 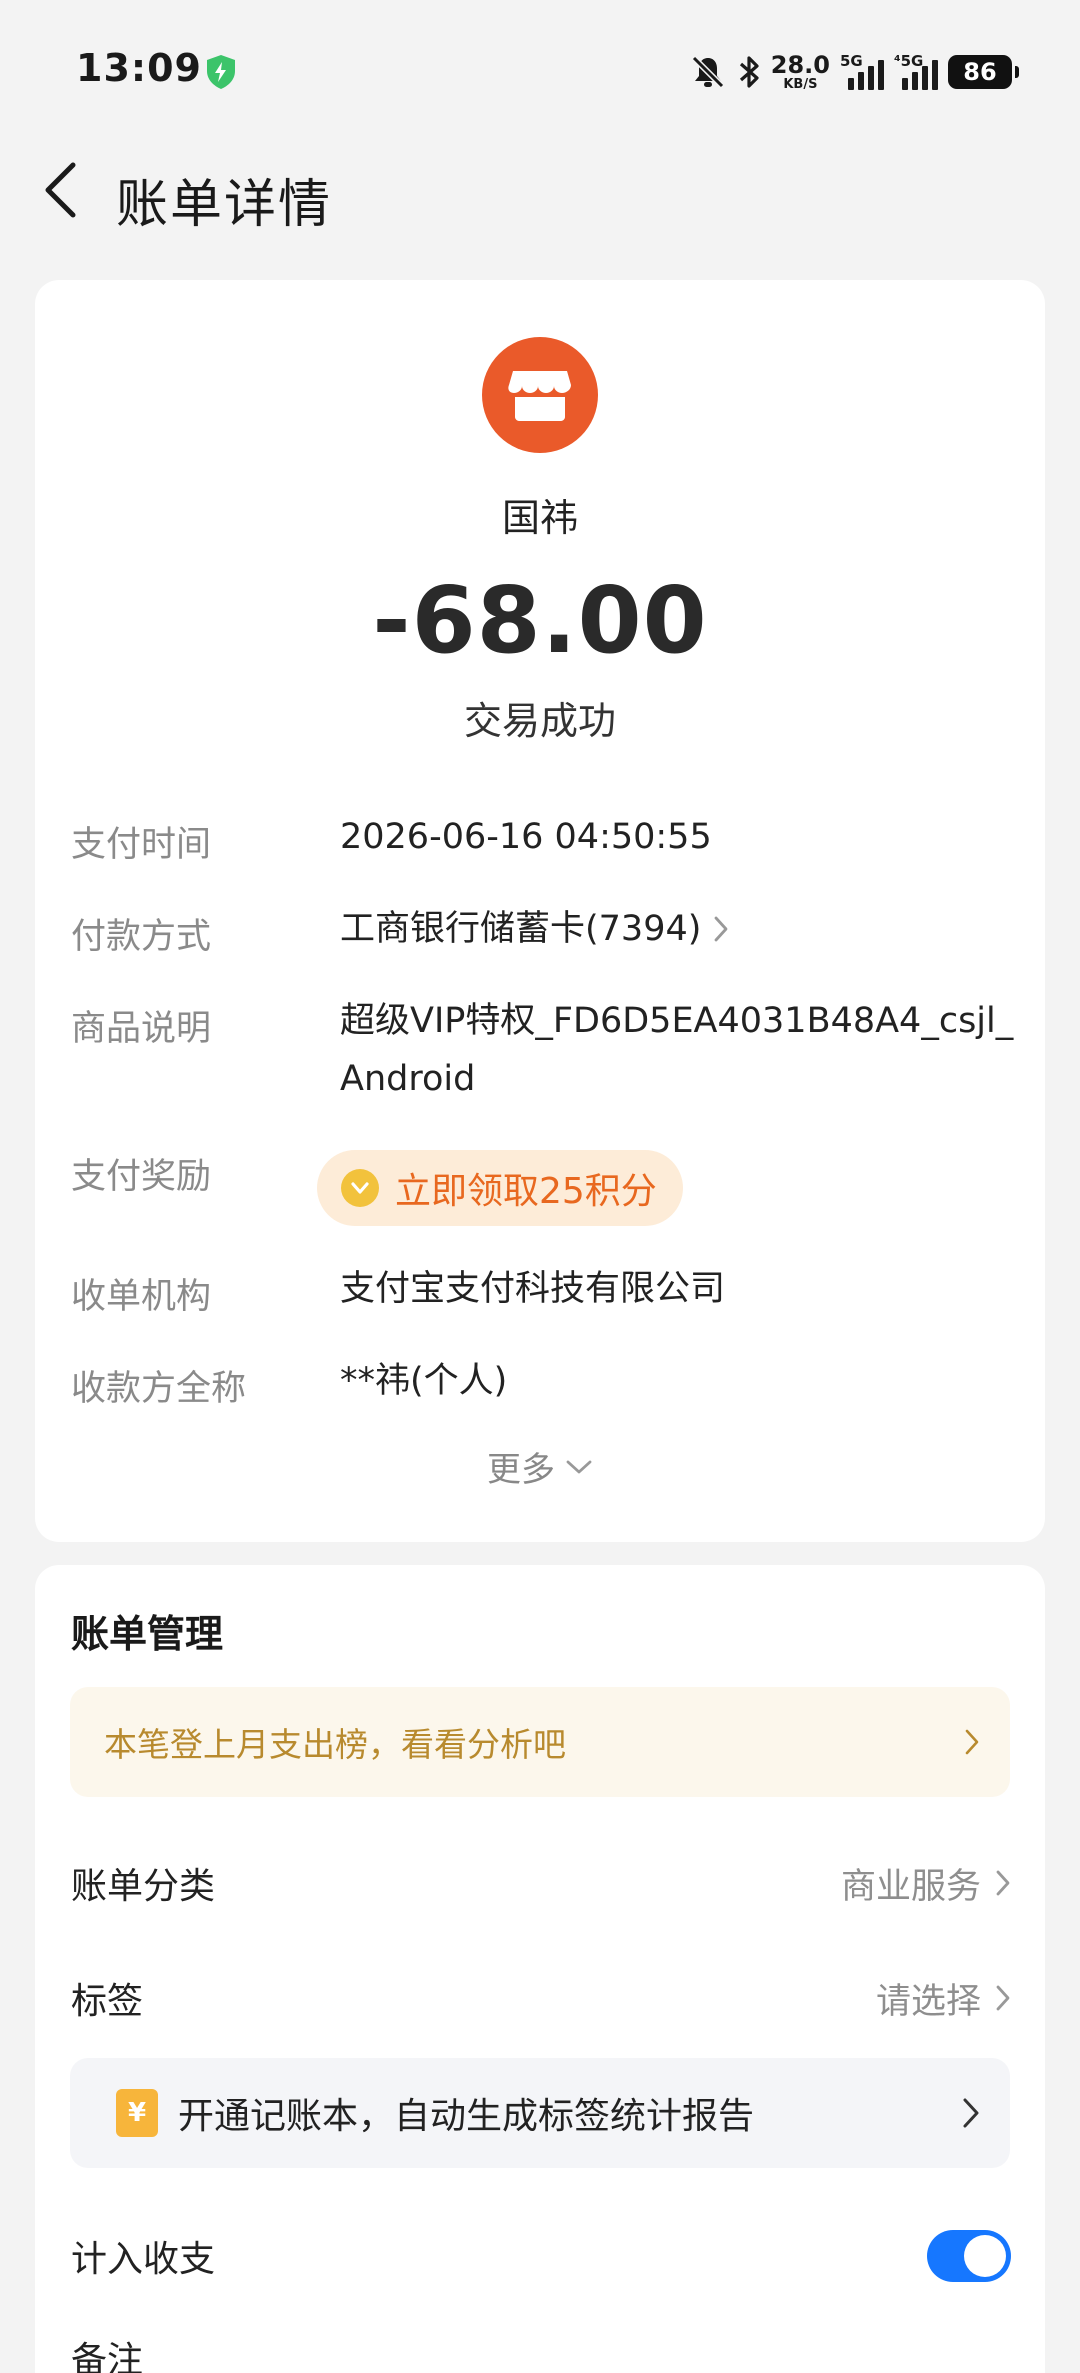 I want to click on net-speed: 28.0 KB/S, so click(x=800, y=72).